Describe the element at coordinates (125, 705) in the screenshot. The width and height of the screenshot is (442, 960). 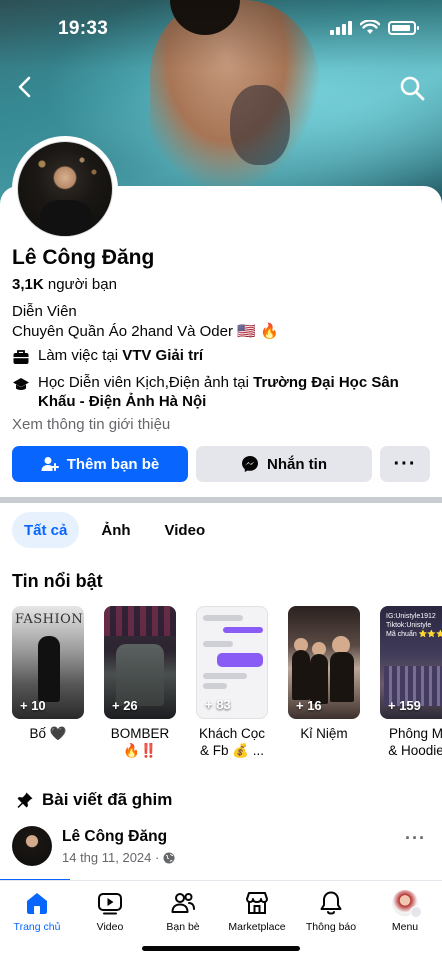
I see `highlight-count: + 26` at that location.